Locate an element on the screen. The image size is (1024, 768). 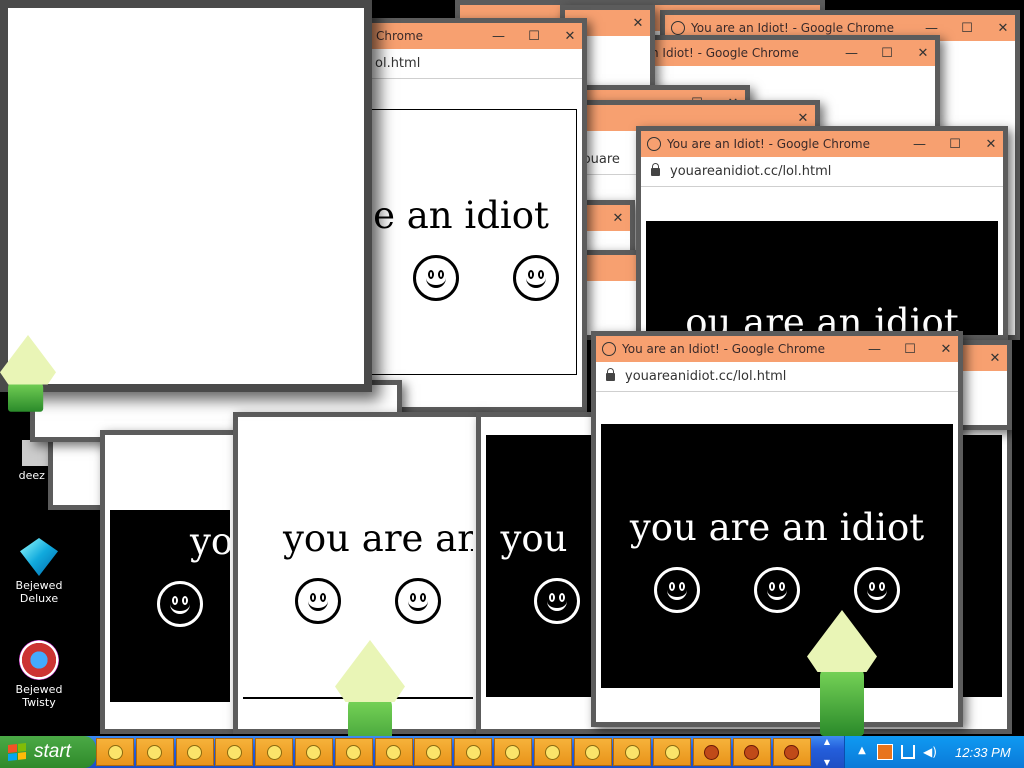
desktop-icon-label: Bejewed Deluxe is located at coordinates (39, 592).